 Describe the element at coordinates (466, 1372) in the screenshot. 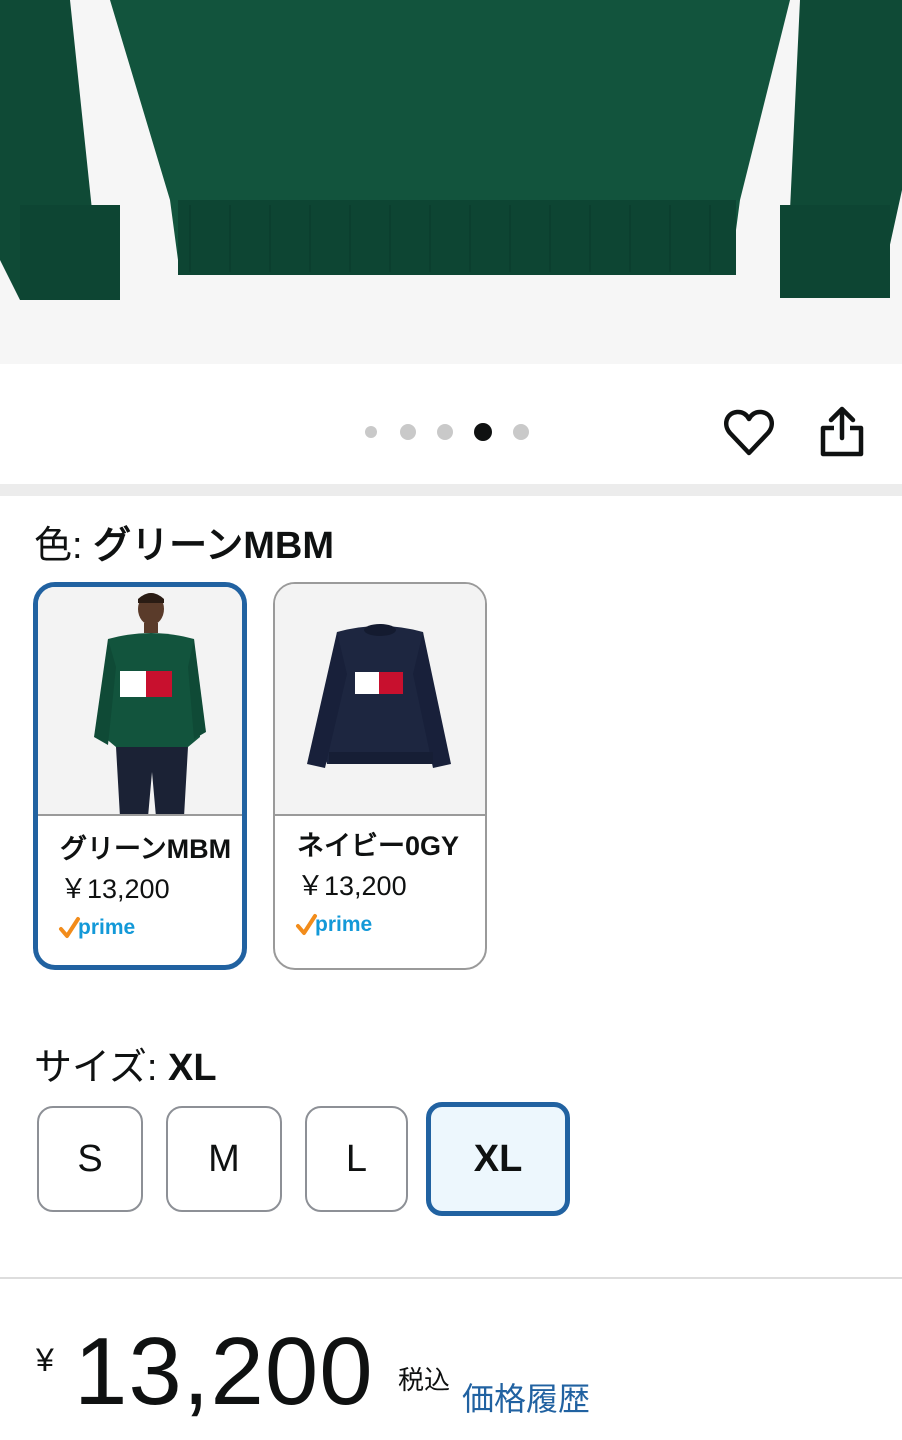

I see `price-block: ¥ 13,200 税込 価格履歴` at that location.